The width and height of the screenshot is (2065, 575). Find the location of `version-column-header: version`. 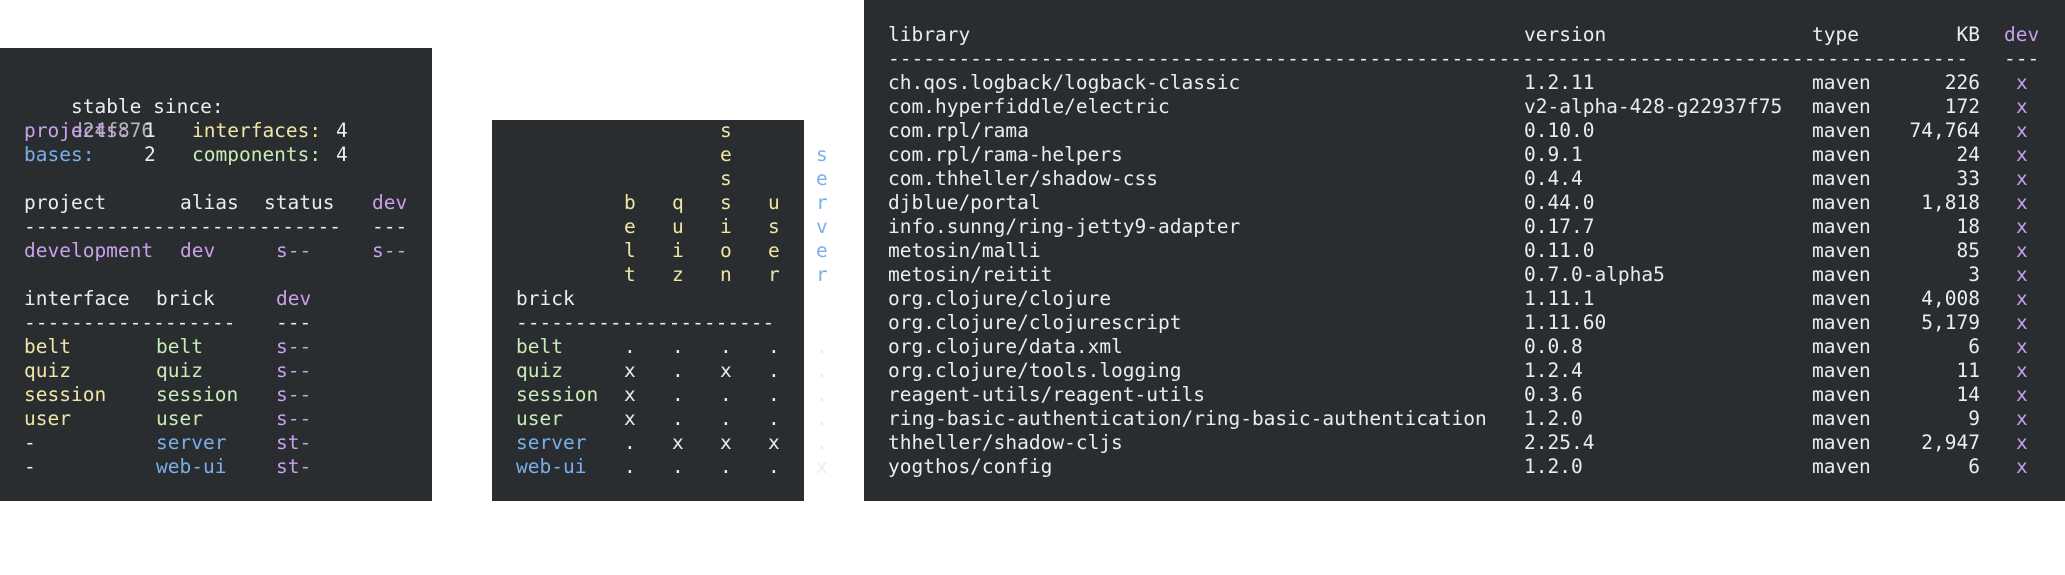

version-column-header: version is located at coordinates (1565, 34).